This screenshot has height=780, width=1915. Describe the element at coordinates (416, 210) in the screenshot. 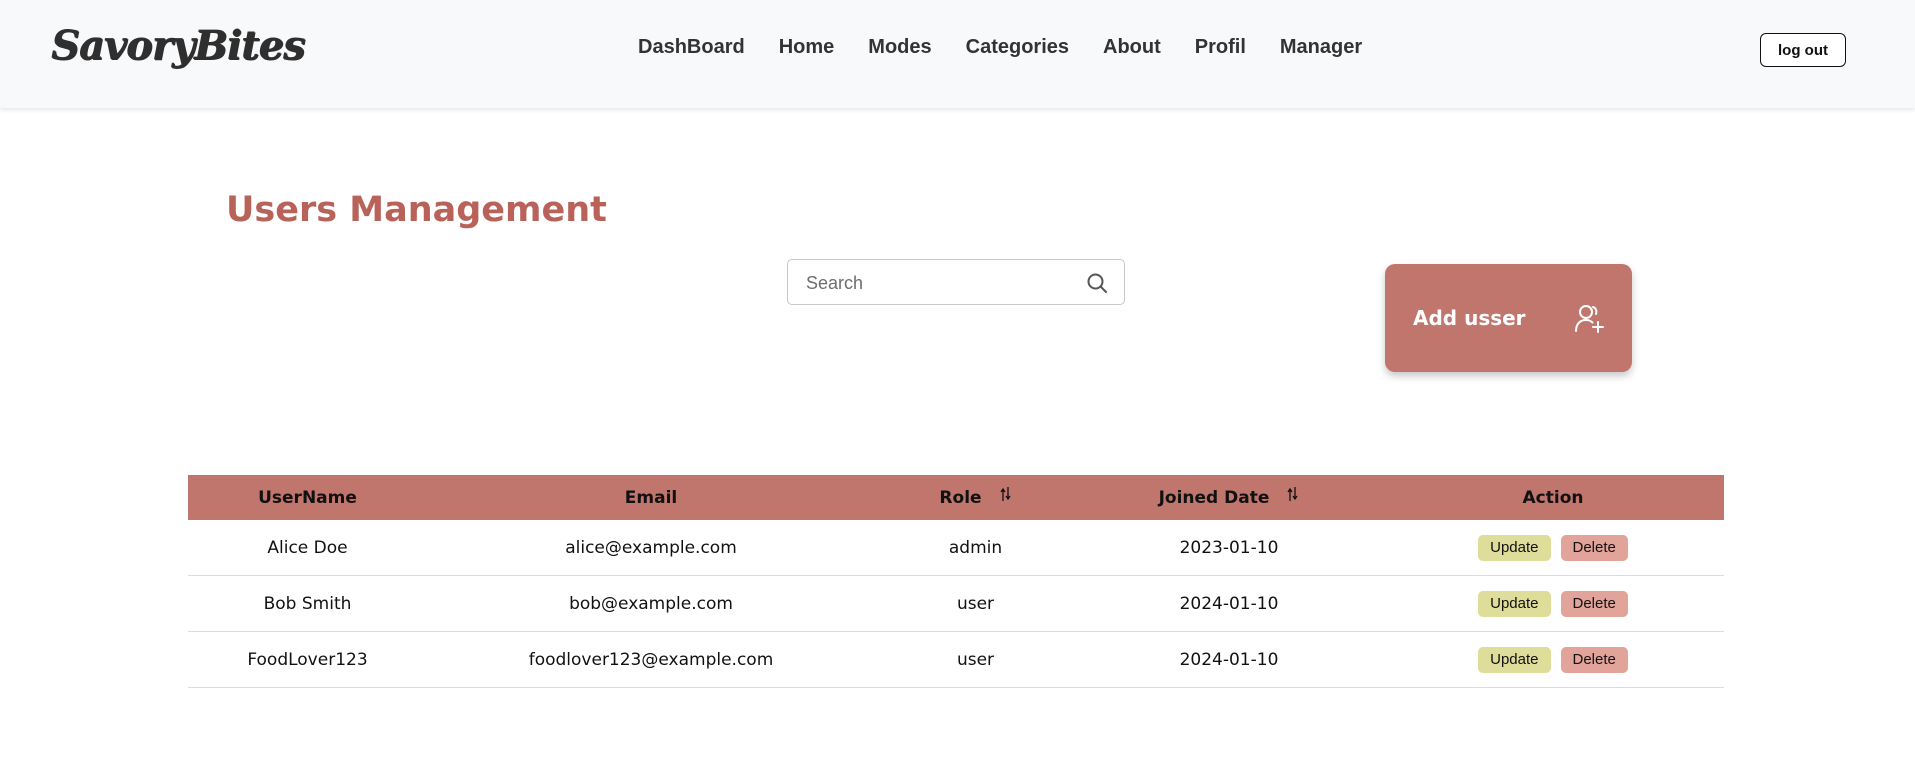

I see `page-title: Users Management` at that location.